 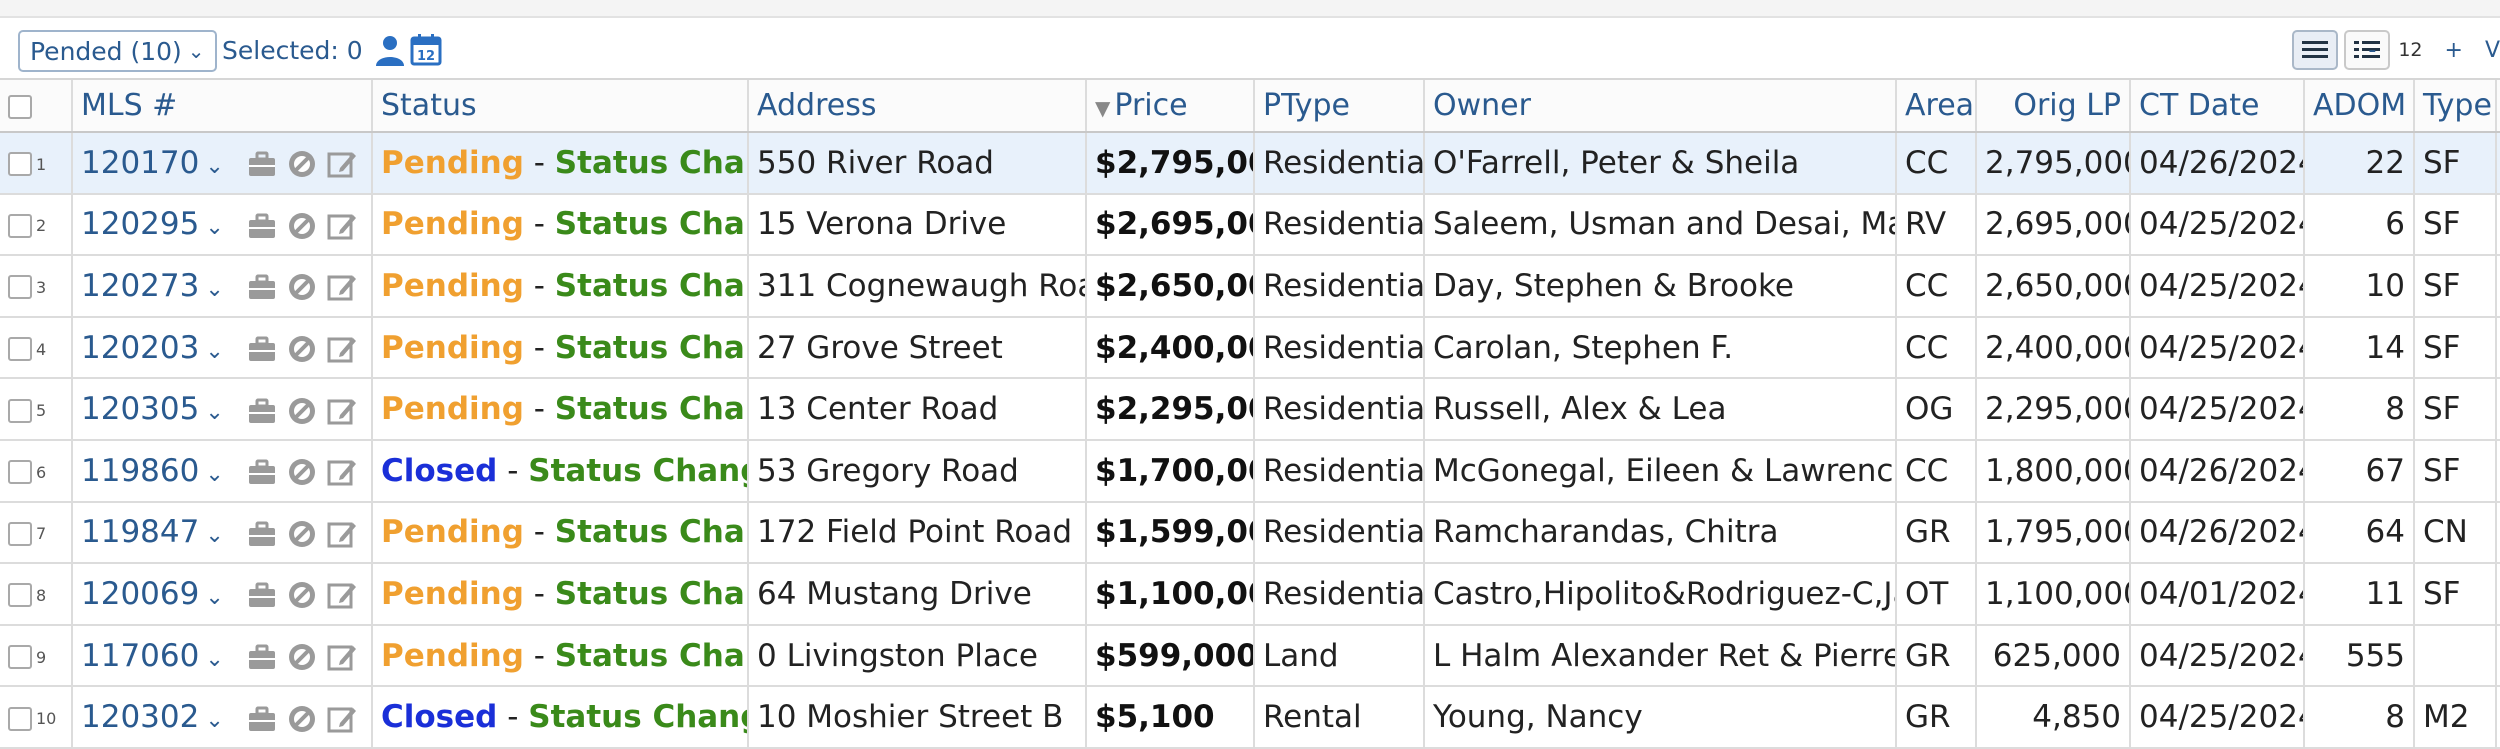 I want to click on zoom-out-button: -, so click(x=2372, y=50).